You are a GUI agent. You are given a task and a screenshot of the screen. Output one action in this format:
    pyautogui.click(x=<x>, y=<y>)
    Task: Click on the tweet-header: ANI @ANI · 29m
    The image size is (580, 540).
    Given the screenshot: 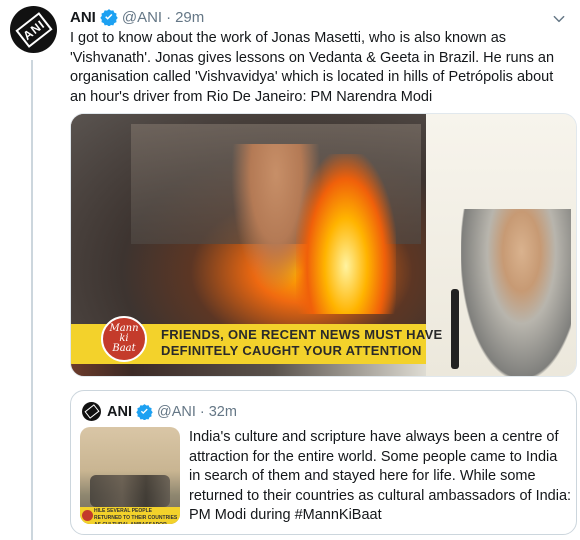 What is the action you would take?
    pyautogui.click(x=137, y=17)
    